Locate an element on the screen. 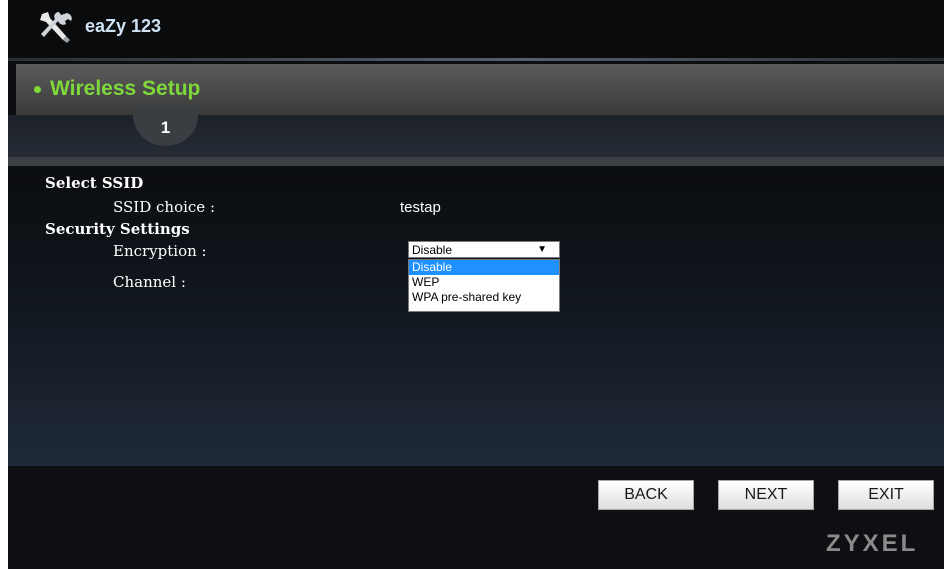 The height and width of the screenshot is (569, 944). encryption-option-wep: WEP is located at coordinates (484, 282).